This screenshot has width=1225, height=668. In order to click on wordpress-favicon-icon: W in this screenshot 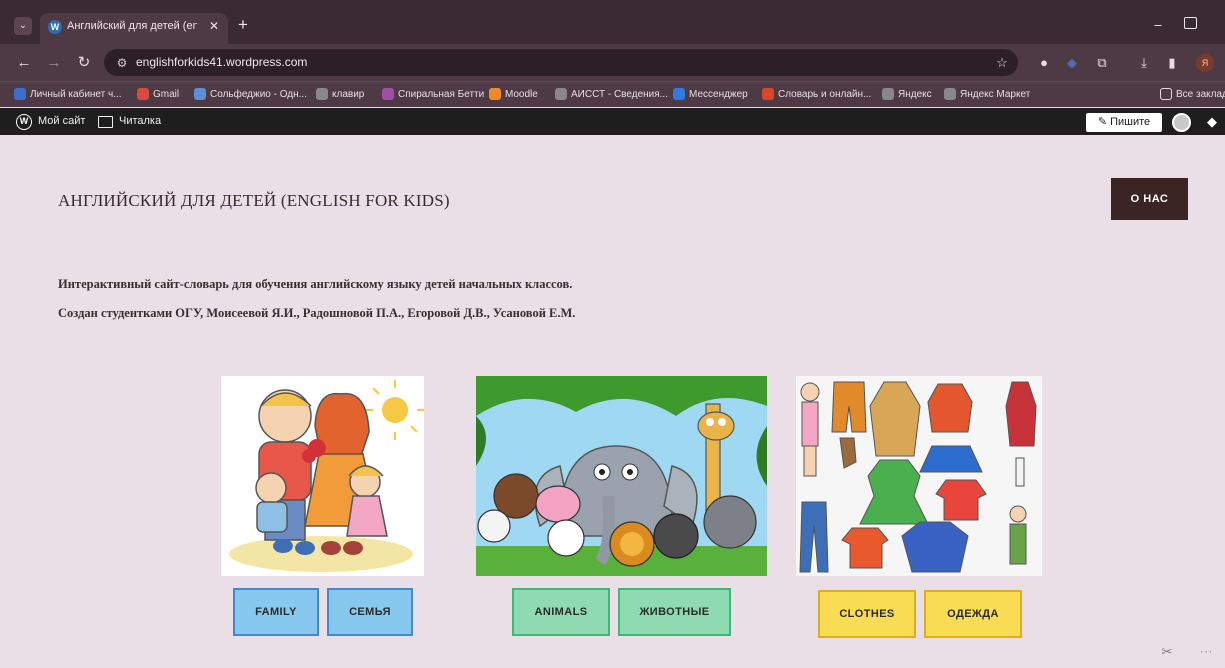, I will do `click(55, 27)`.